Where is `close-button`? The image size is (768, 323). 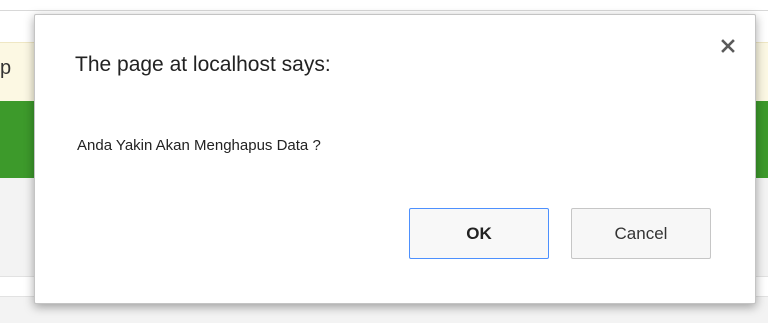
close-button is located at coordinates (728, 46).